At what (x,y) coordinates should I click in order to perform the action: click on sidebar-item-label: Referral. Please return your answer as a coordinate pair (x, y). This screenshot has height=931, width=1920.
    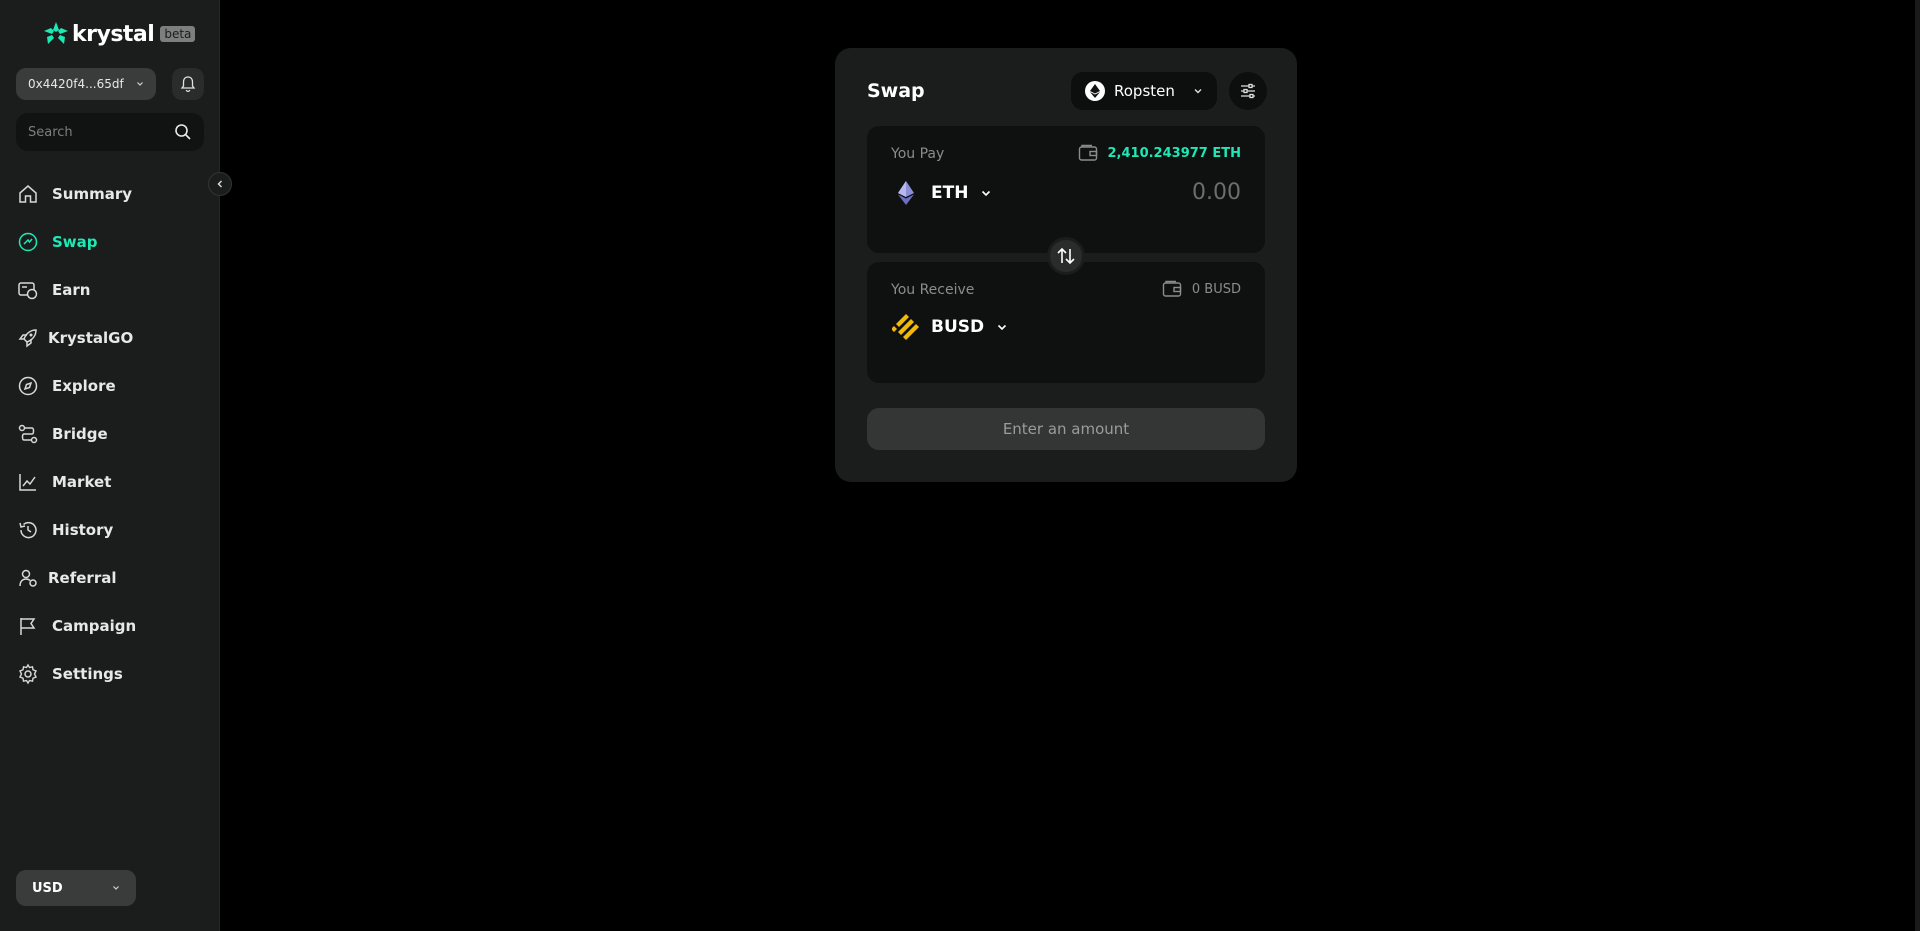
    Looking at the image, I should click on (82, 578).